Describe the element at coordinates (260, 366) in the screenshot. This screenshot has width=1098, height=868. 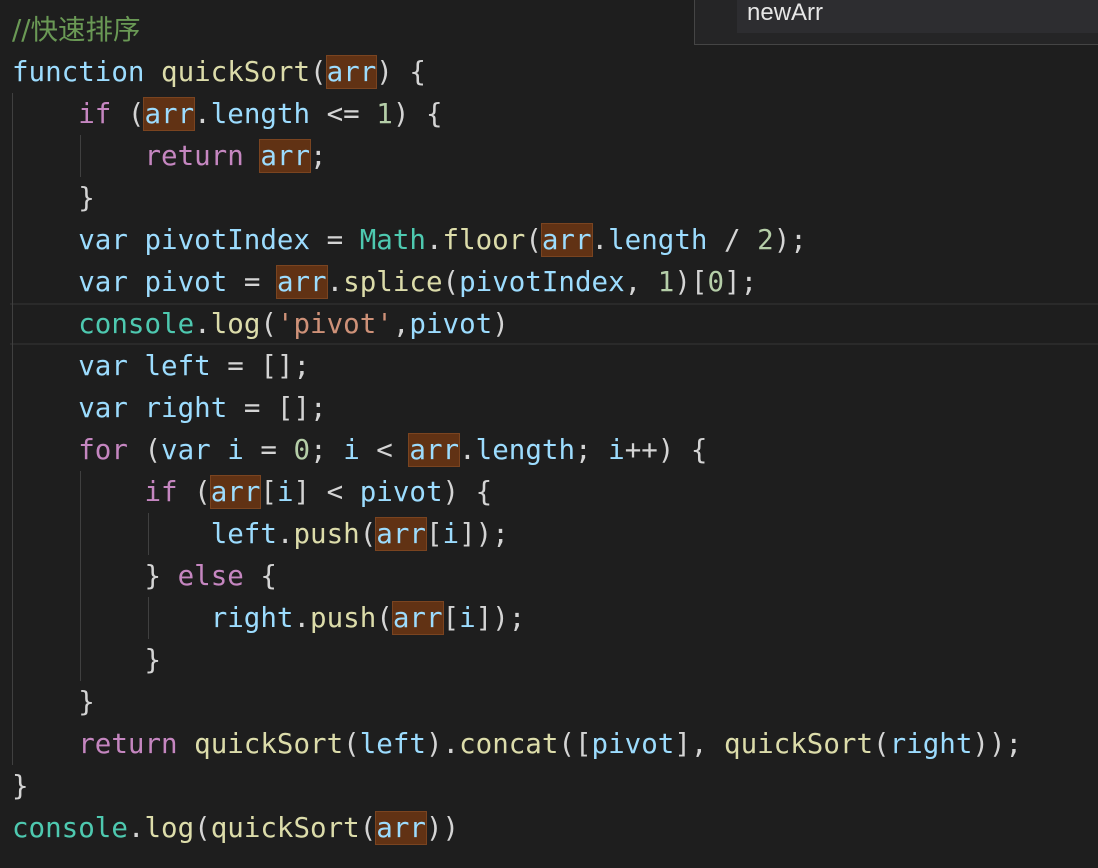
I see `code-token: = [];` at that location.